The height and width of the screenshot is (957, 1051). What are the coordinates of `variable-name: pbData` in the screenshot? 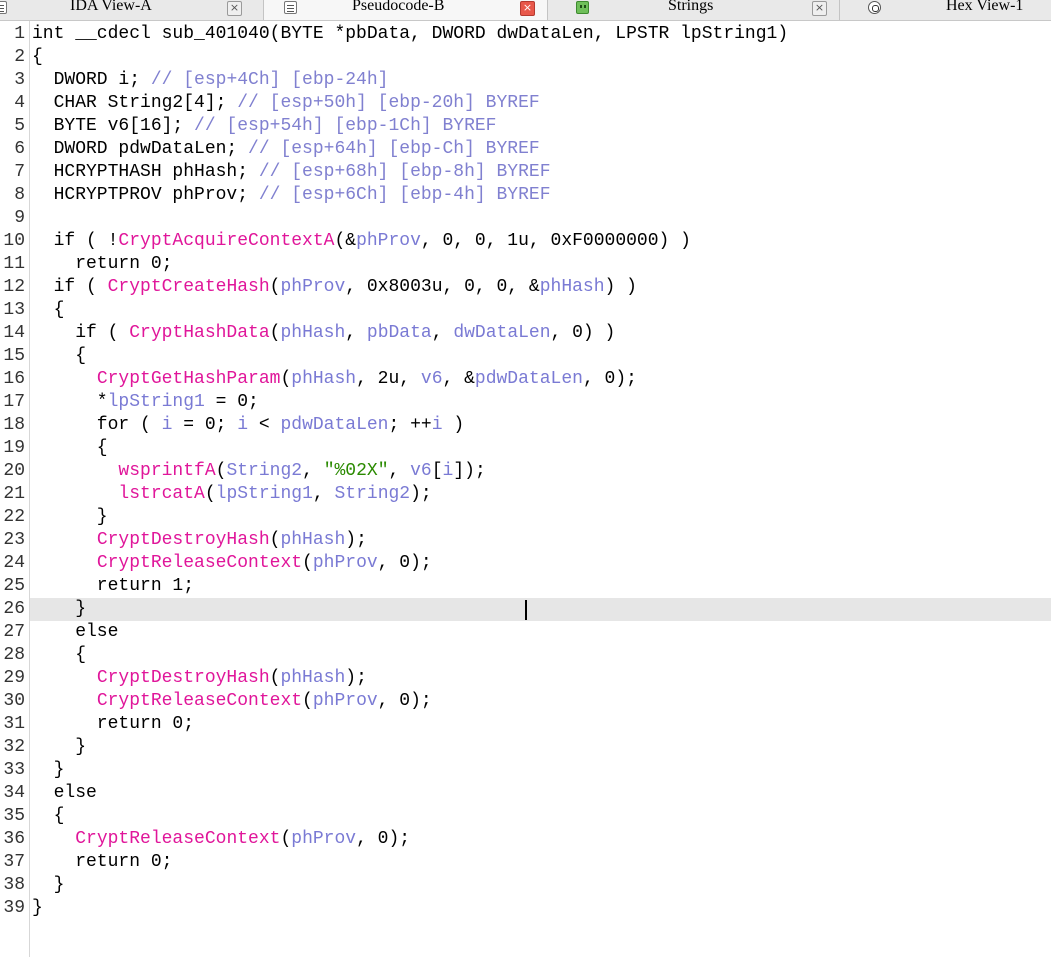 It's located at (399, 333).